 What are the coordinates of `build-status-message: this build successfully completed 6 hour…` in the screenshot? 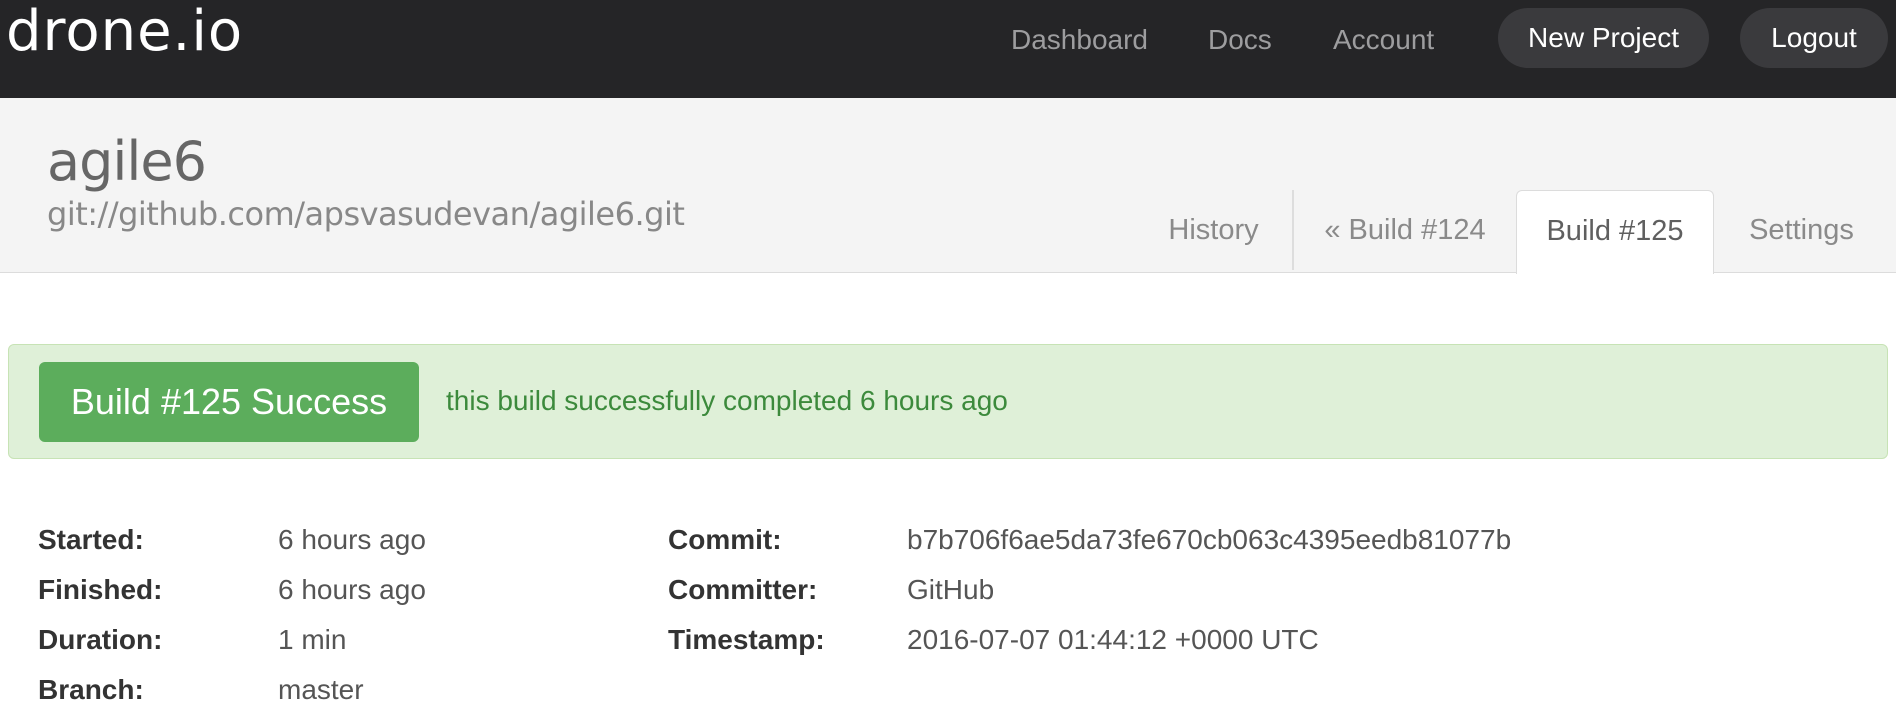 It's located at (727, 400).